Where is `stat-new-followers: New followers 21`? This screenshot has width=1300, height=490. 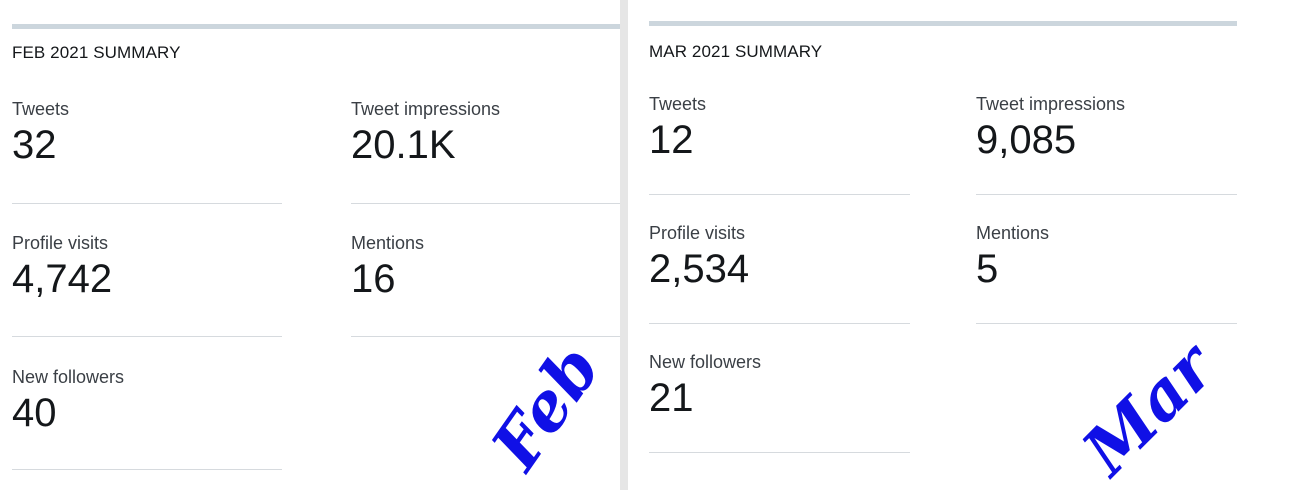
stat-new-followers: New followers 21 is located at coordinates (705, 386).